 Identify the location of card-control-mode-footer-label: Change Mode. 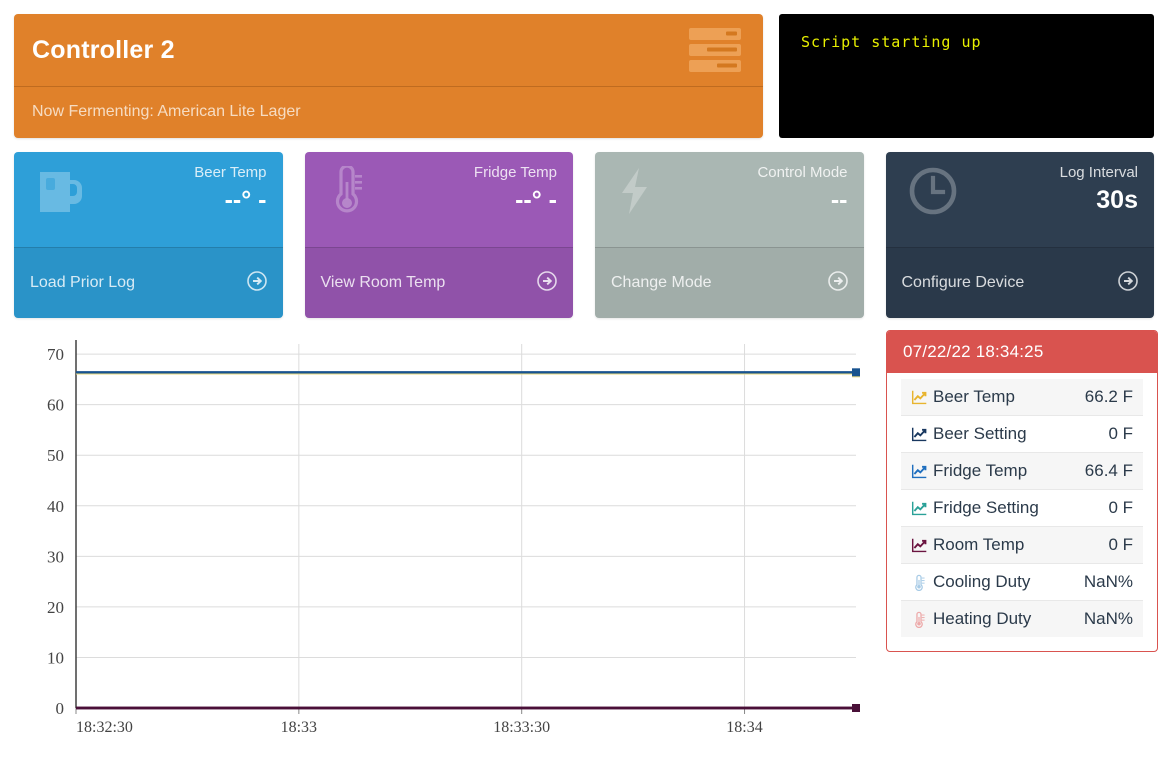
(661, 282).